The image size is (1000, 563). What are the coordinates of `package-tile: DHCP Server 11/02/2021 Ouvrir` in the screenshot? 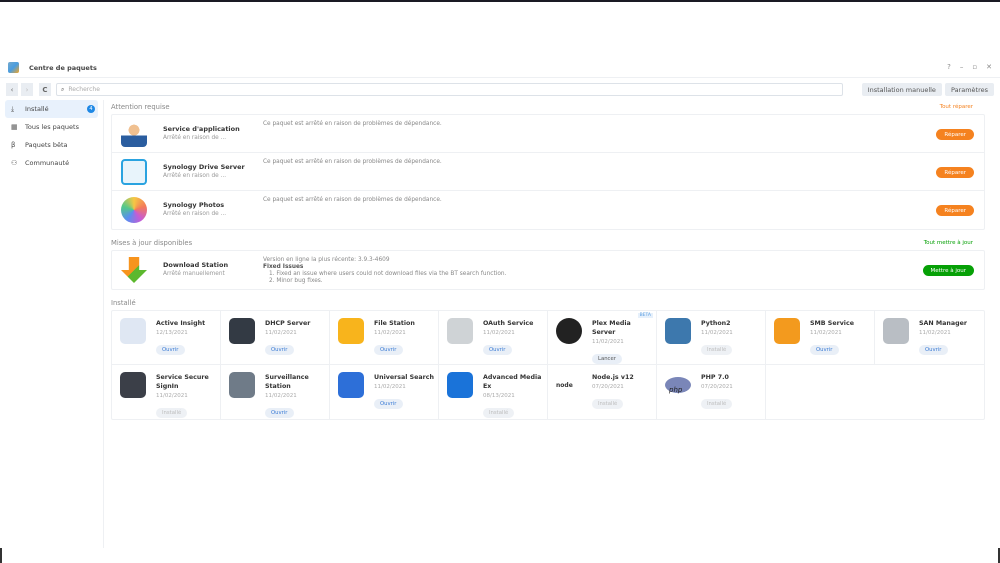 It's located at (275, 338).